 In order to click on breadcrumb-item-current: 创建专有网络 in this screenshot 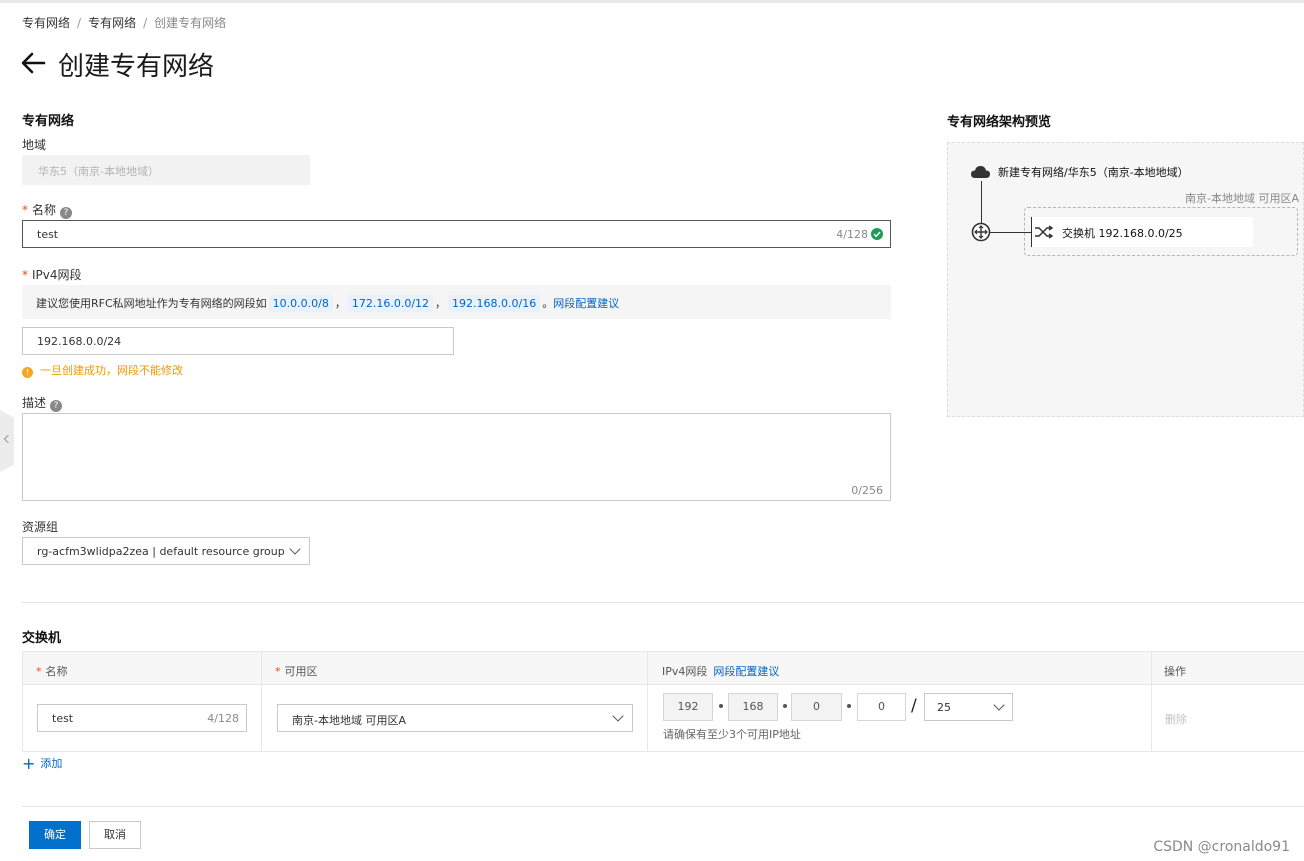, I will do `click(190, 23)`.